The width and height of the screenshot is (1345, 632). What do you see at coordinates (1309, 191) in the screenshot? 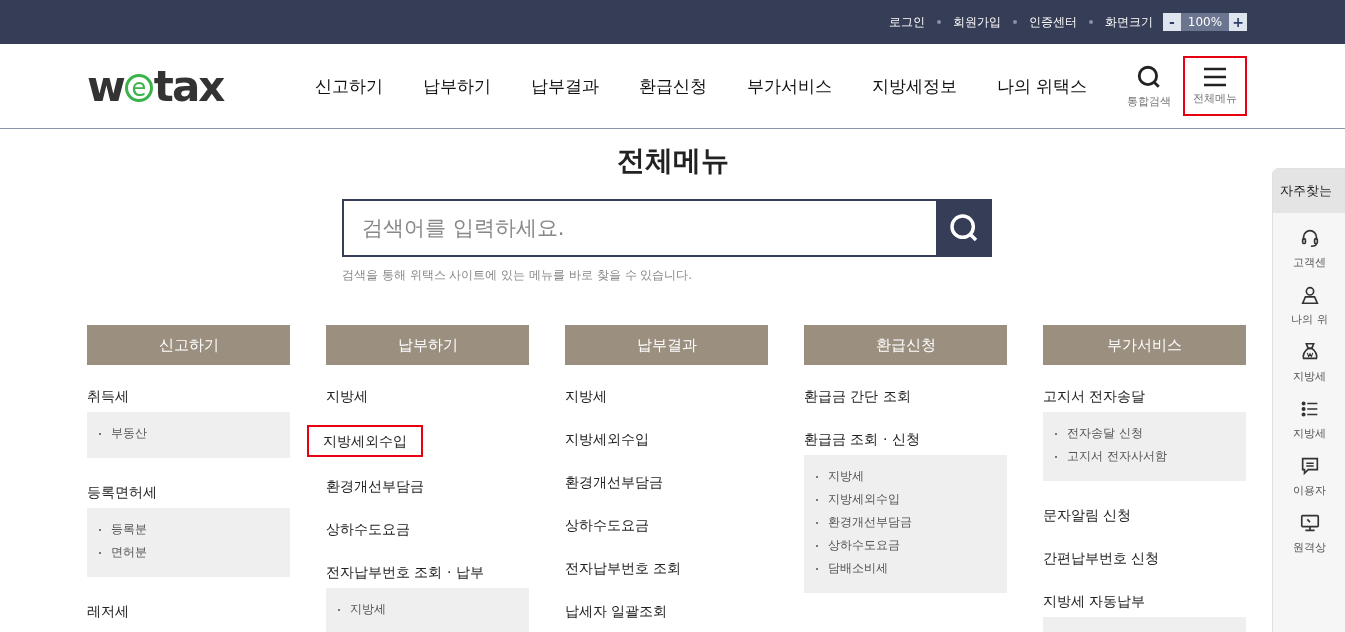
I see `panel-title: 자주찾는` at bounding box center [1309, 191].